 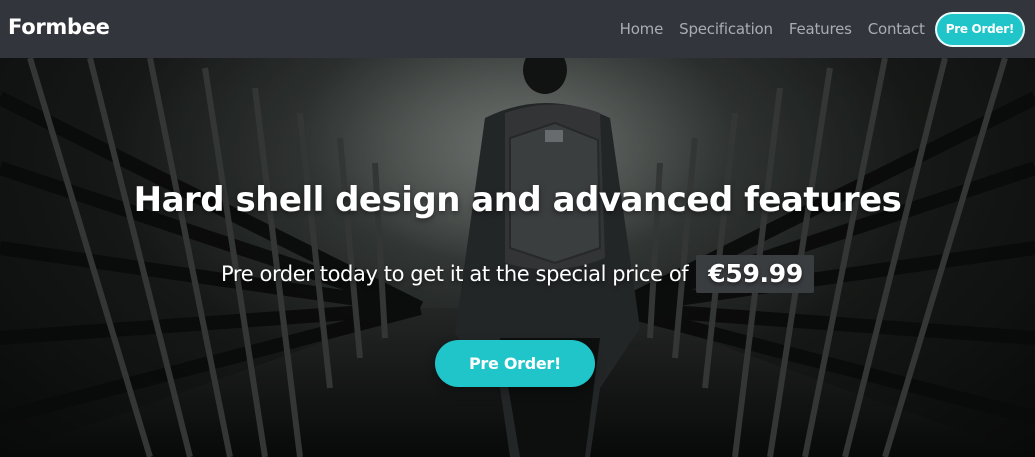 What do you see at coordinates (59, 27) in the screenshot?
I see `brand-logo: Formbee` at bounding box center [59, 27].